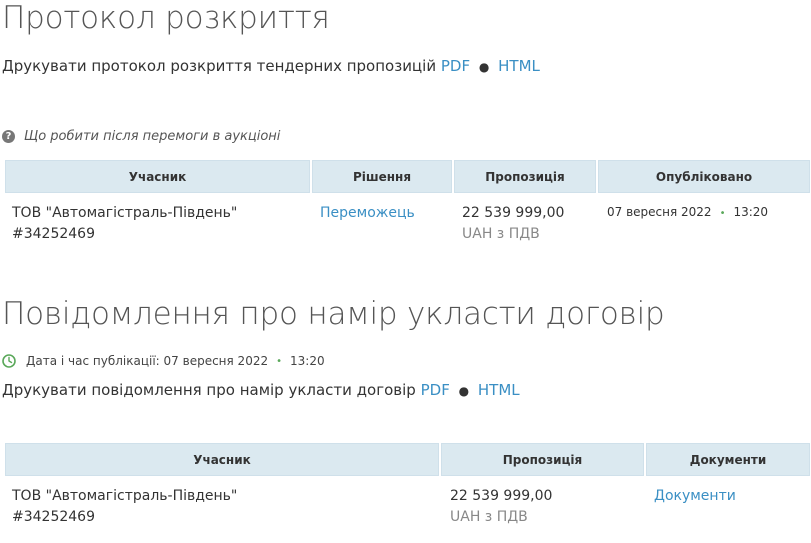  I want to click on documents-link: Документи, so click(695, 496).